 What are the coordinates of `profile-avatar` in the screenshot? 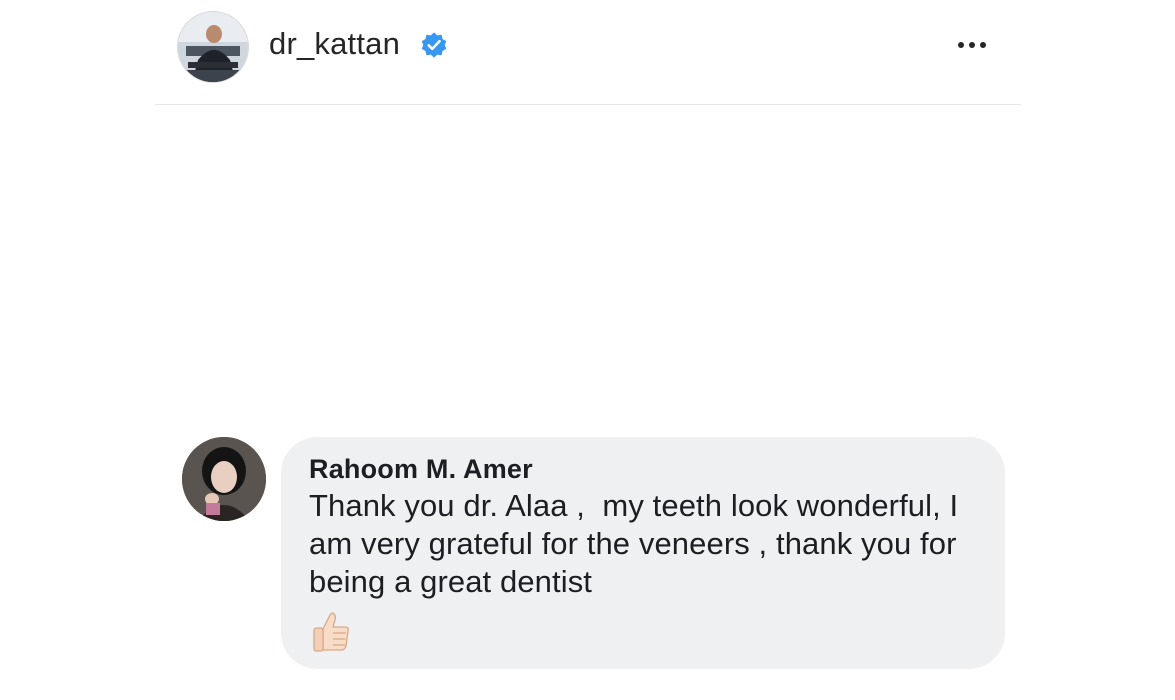 It's located at (213, 47).